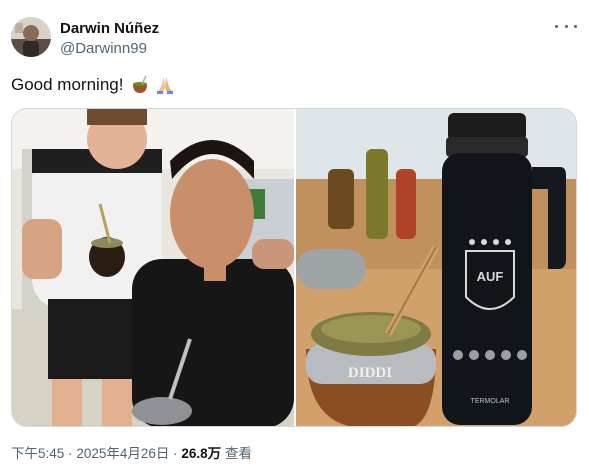  Describe the element at coordinates (566, 26) in the screenshot. I see `more-dots-icon` at that location.